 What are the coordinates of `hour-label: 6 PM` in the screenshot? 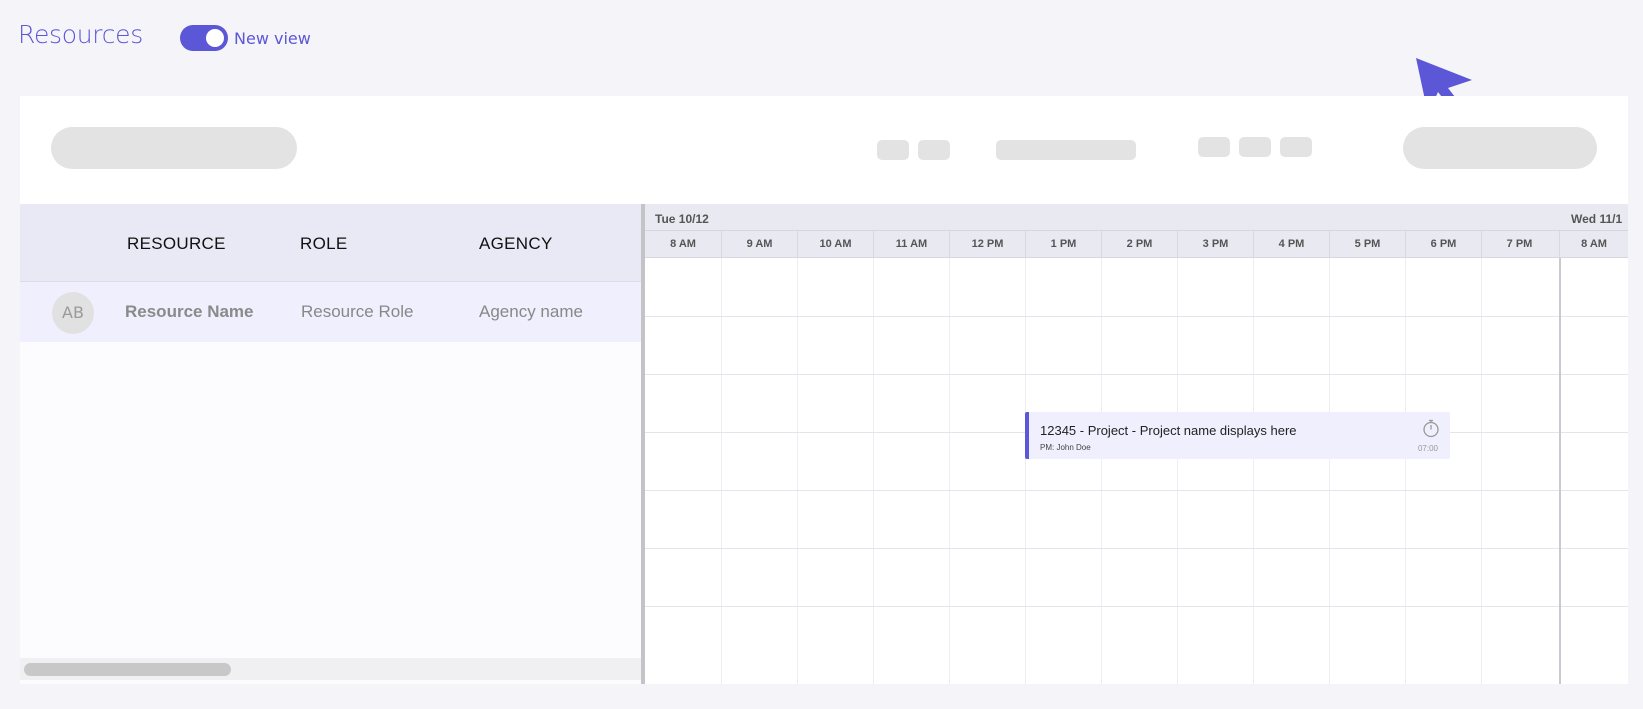 It's located at (1443, 244).